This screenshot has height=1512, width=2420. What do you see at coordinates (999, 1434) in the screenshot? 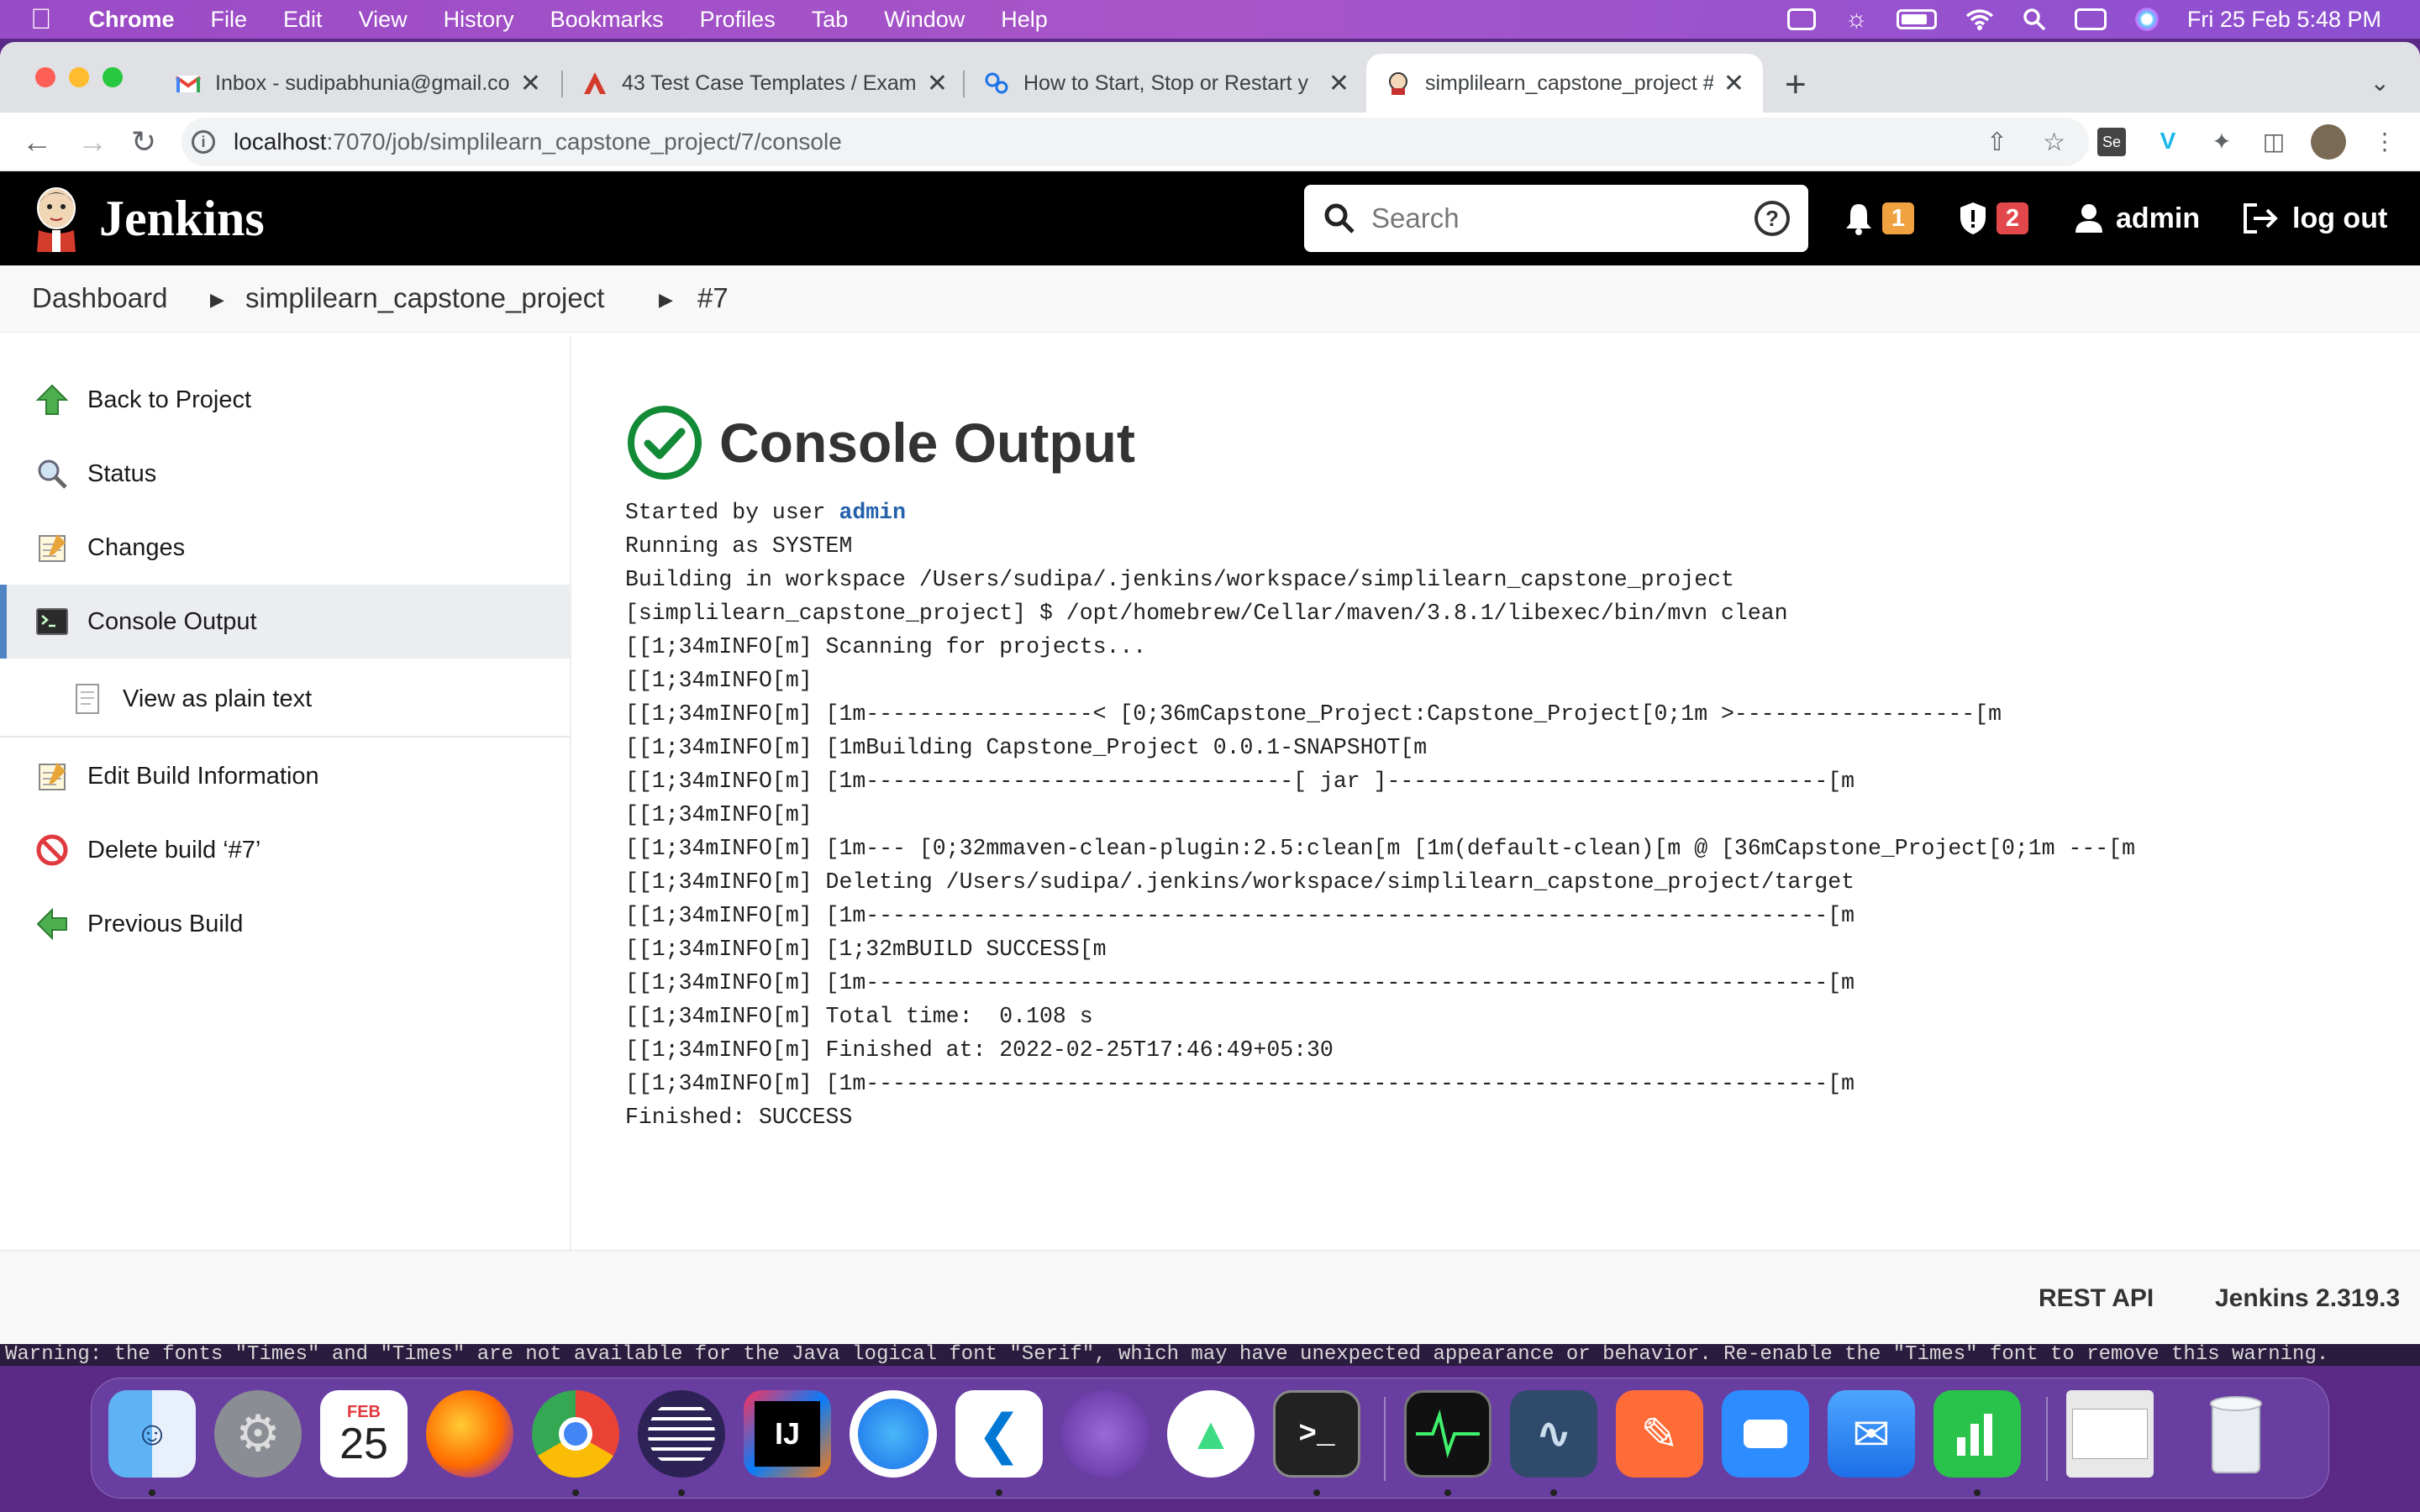
I see `vscode-icon: ❮` at bounding box center [999, 1434].